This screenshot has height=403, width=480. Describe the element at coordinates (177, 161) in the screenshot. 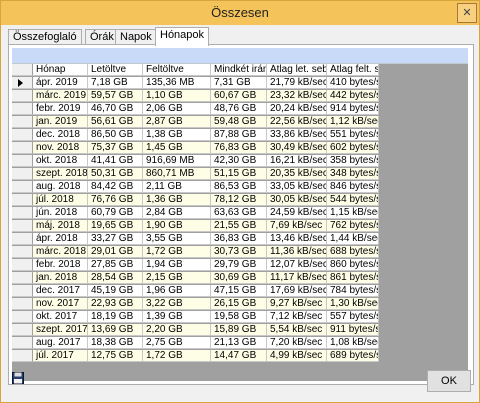

I see `table-cell-uploaded: 916,69 MB` at that location.